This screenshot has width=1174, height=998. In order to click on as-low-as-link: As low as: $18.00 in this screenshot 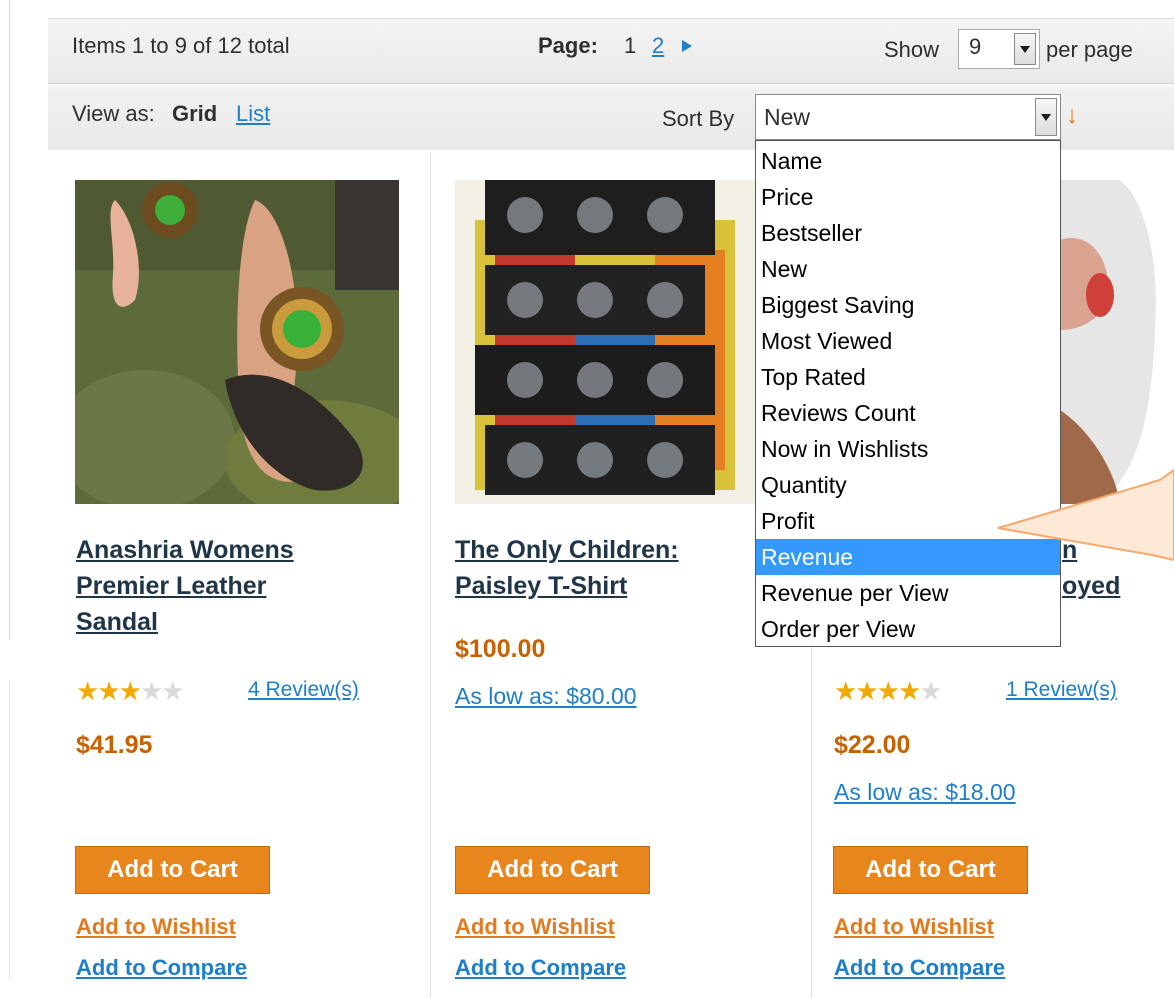, I will do `click(925, 792)`.